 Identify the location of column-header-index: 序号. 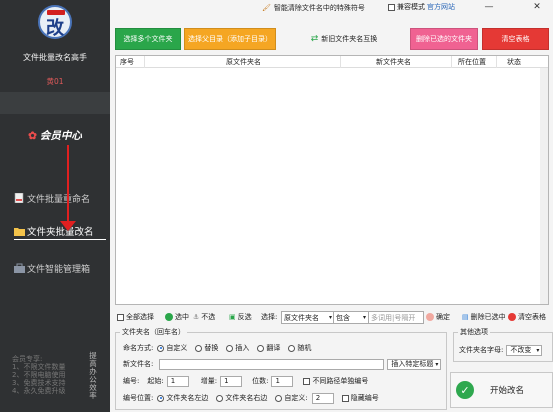
(127, 62).